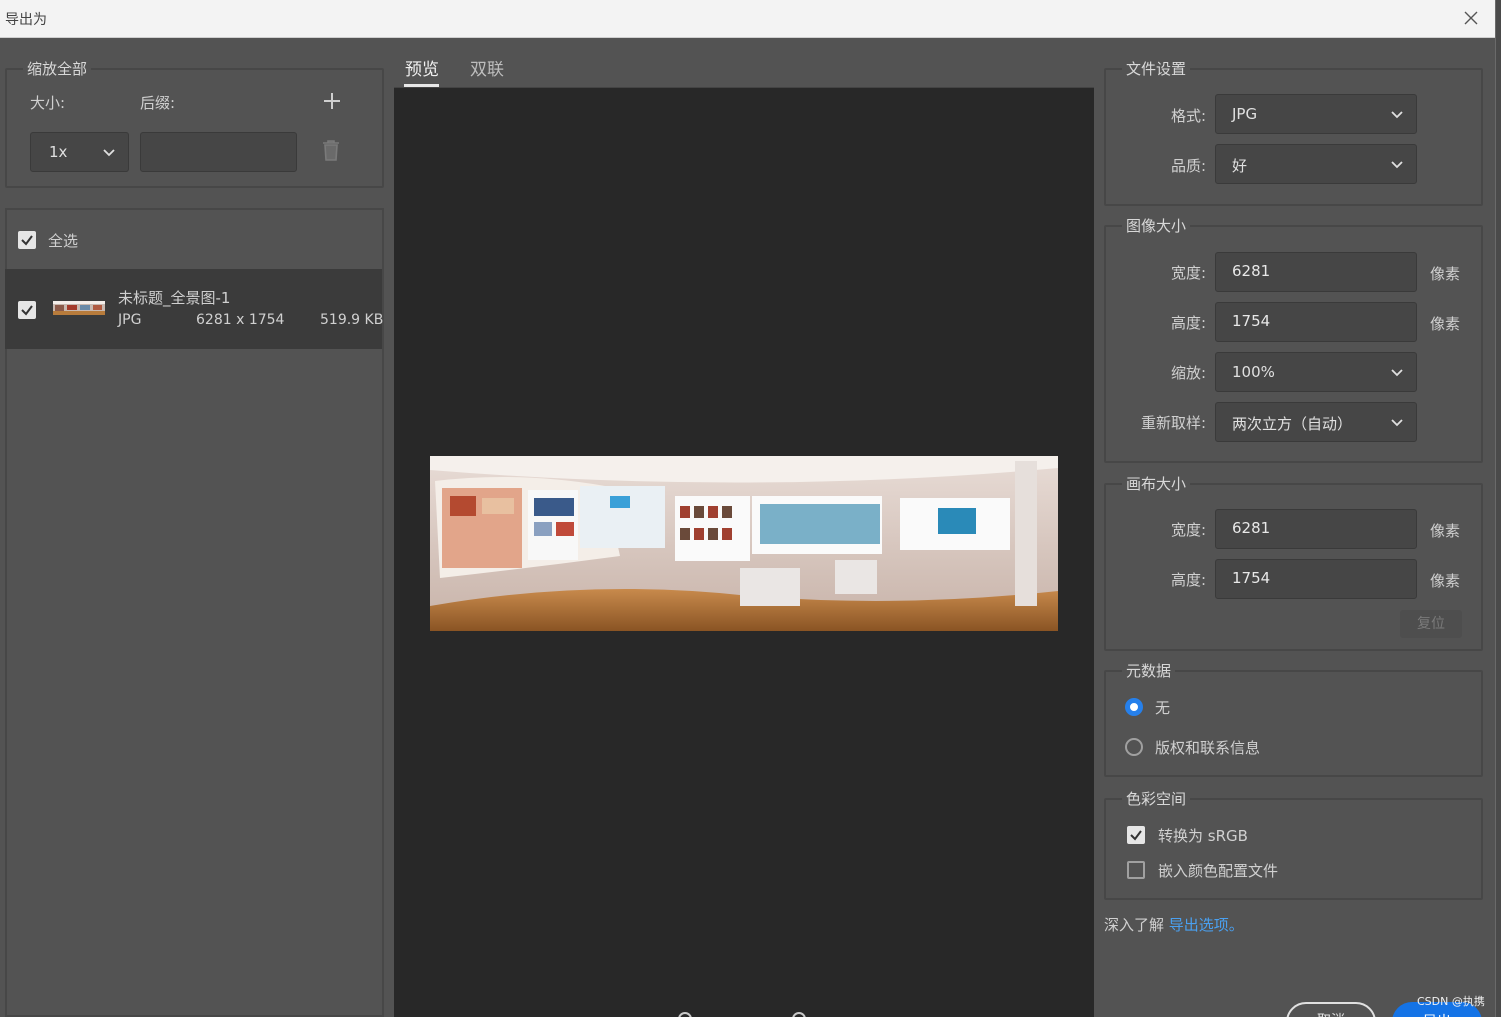 This screenshot has width=1501, height=1017. I want to click on scale-label: 缩放:, so click(1188, 373).